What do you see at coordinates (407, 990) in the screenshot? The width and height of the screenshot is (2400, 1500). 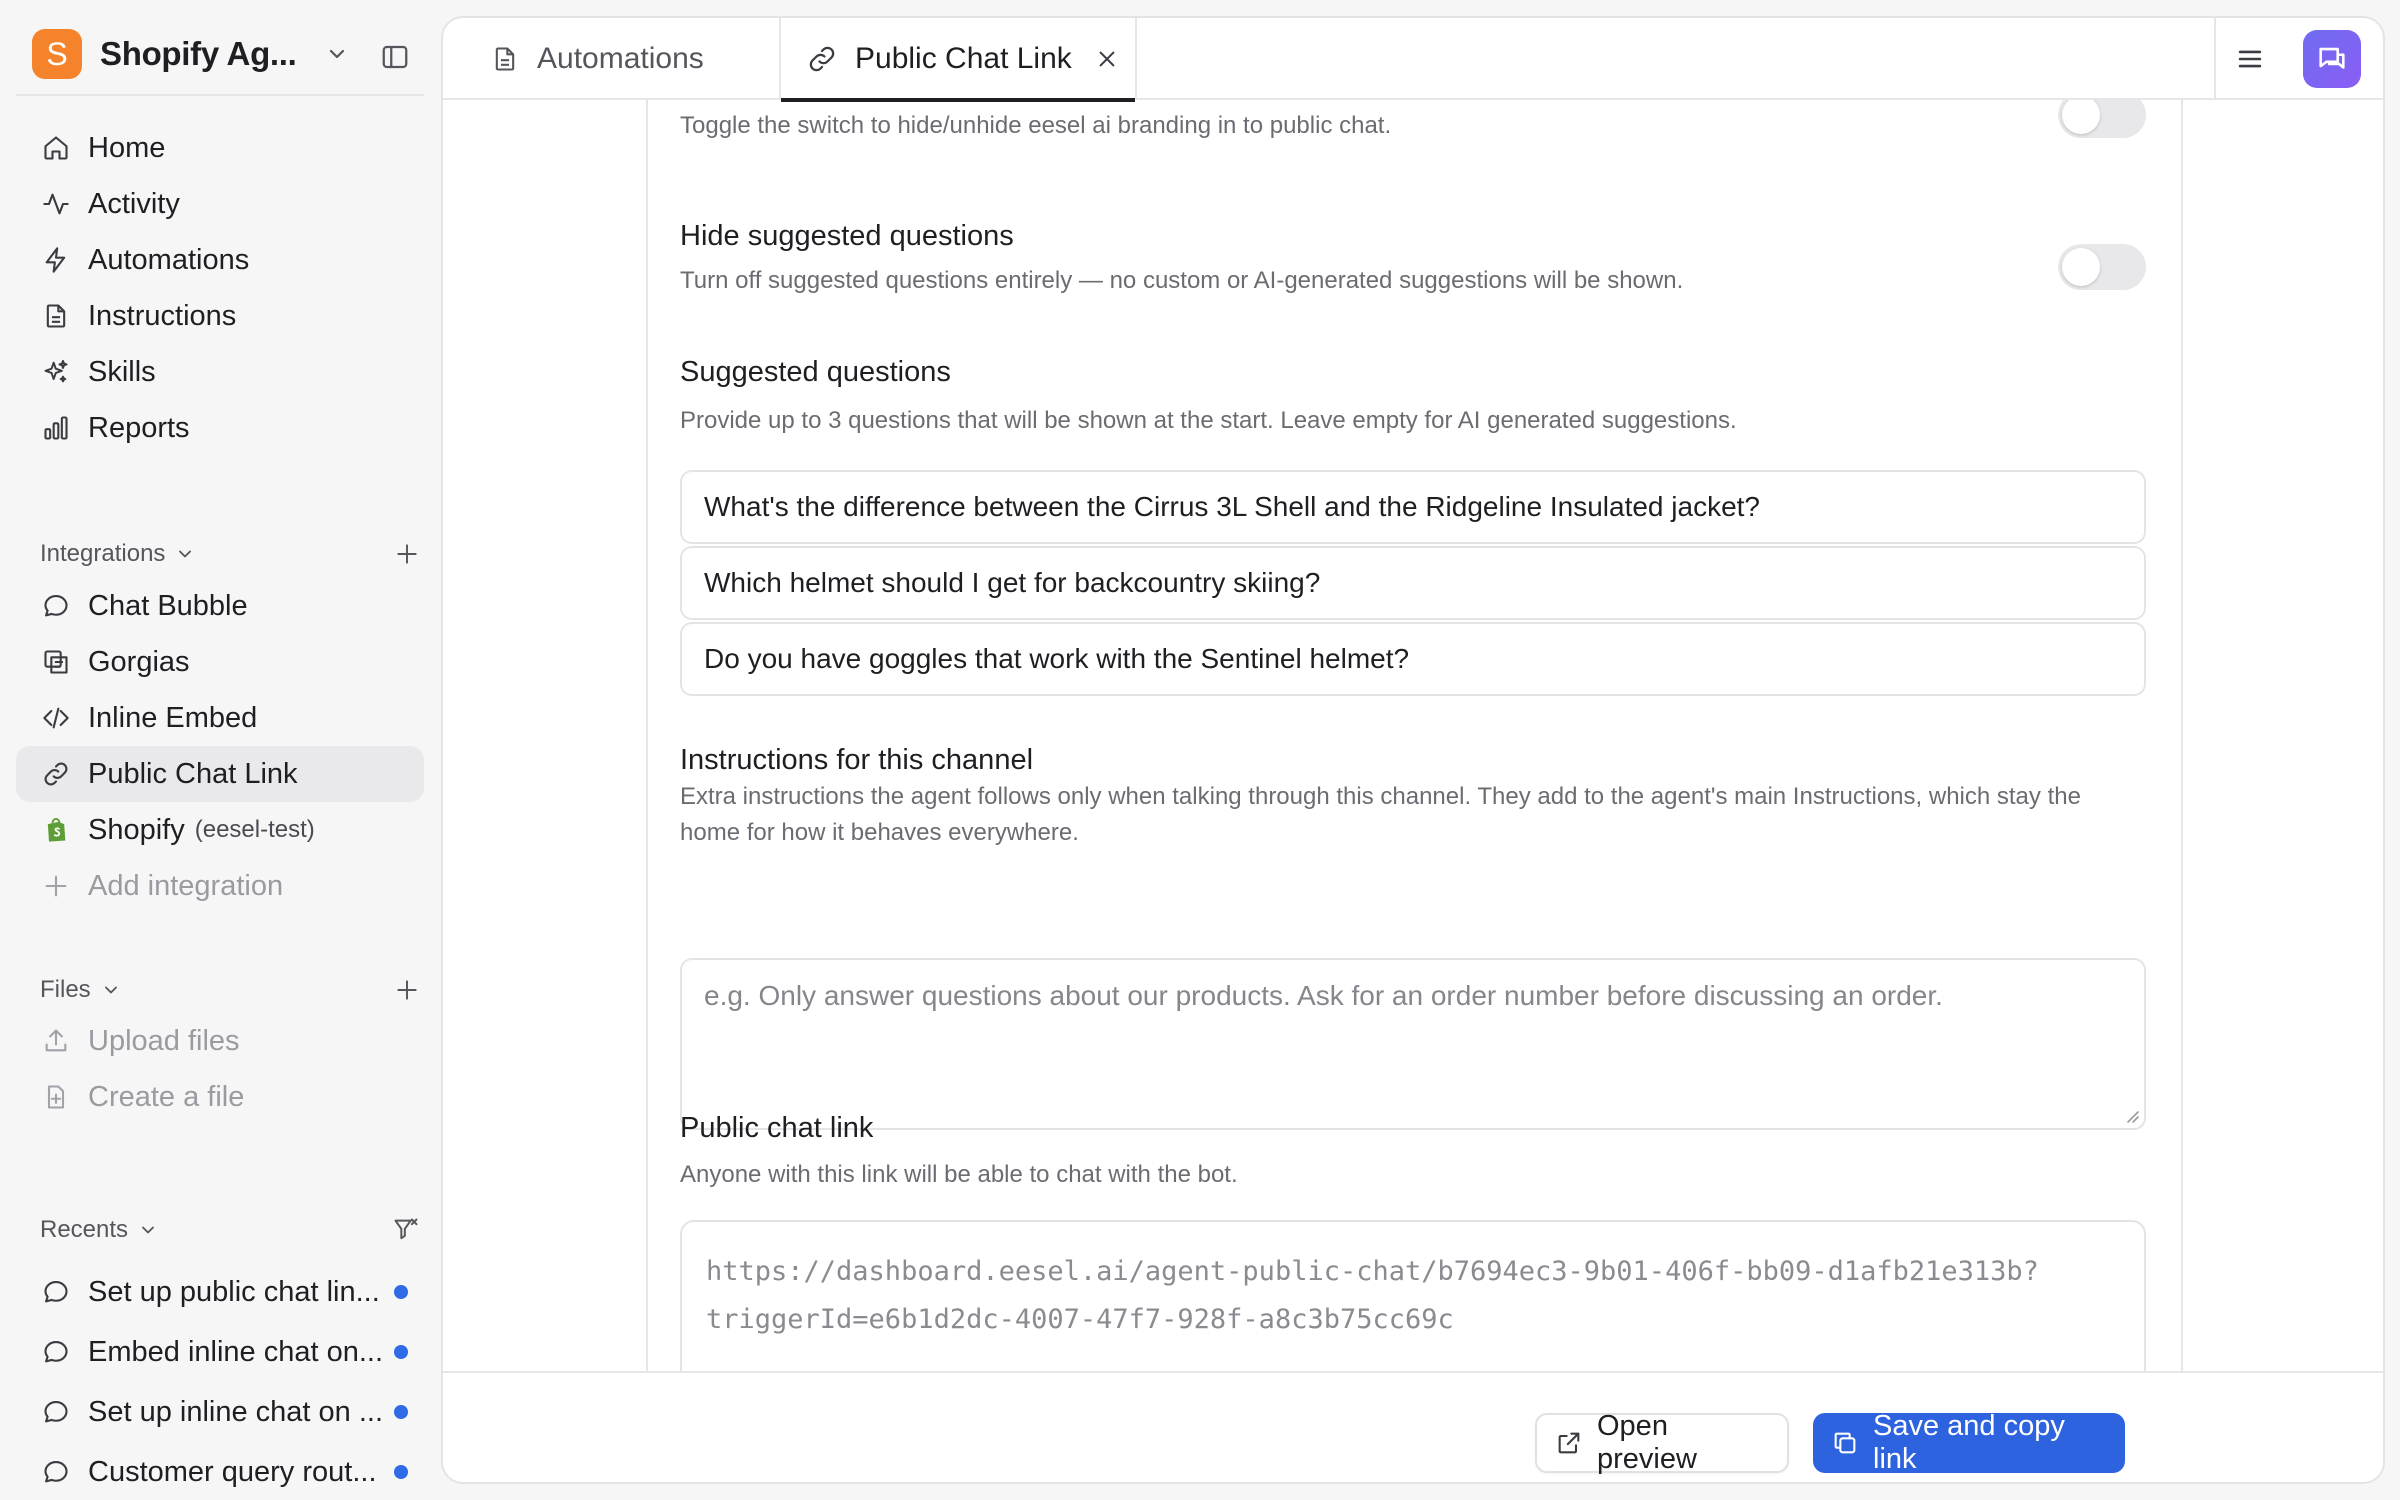 I see `add-file-plus-icon` at bounding box center [407, 990].